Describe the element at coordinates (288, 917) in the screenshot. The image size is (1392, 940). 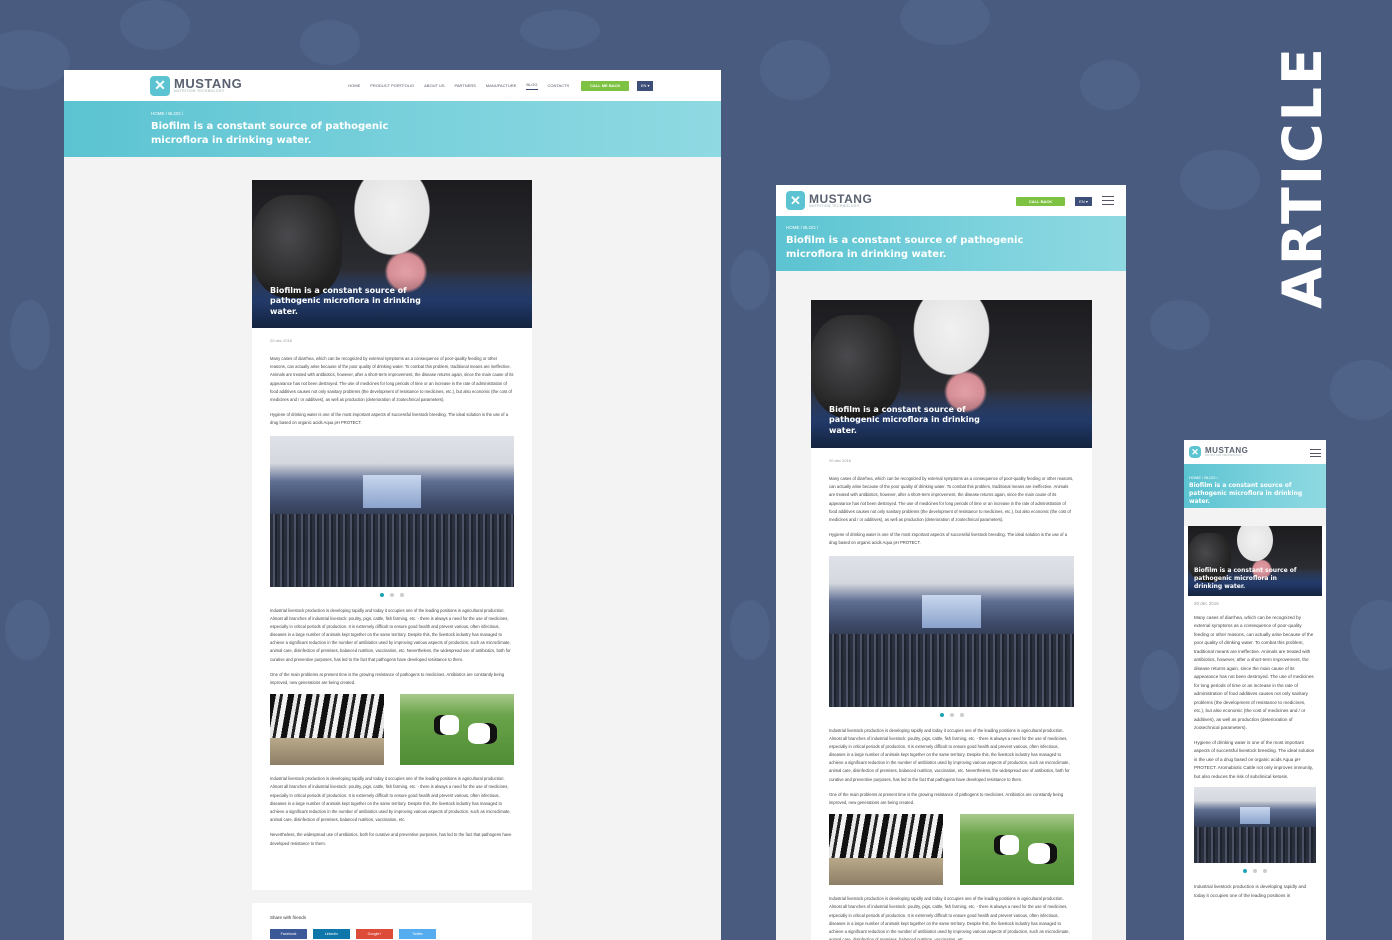
I see `share-title: Share with friends` at that location.